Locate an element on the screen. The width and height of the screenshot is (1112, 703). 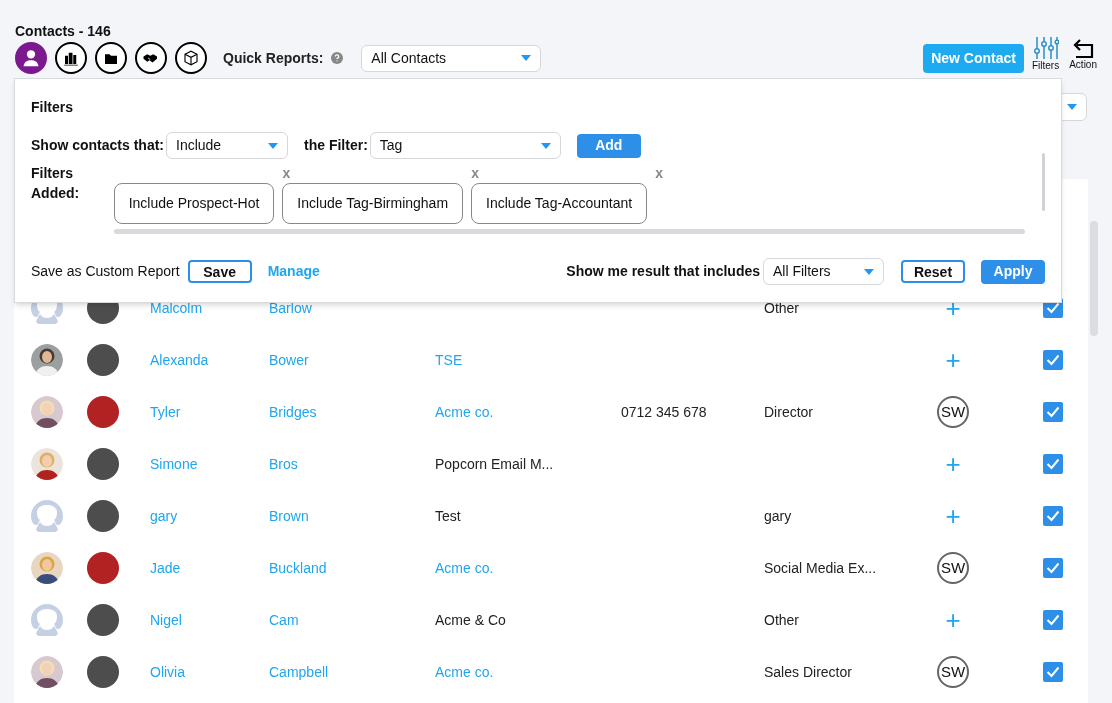
action-label: Action is located at coordinates (1083, 65).